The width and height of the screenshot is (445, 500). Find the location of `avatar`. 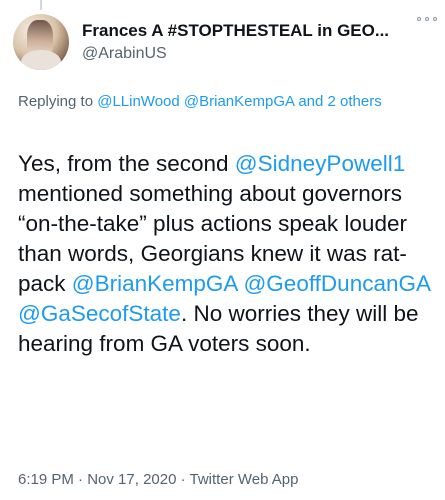

avatar is located at coordinates (41, 42).